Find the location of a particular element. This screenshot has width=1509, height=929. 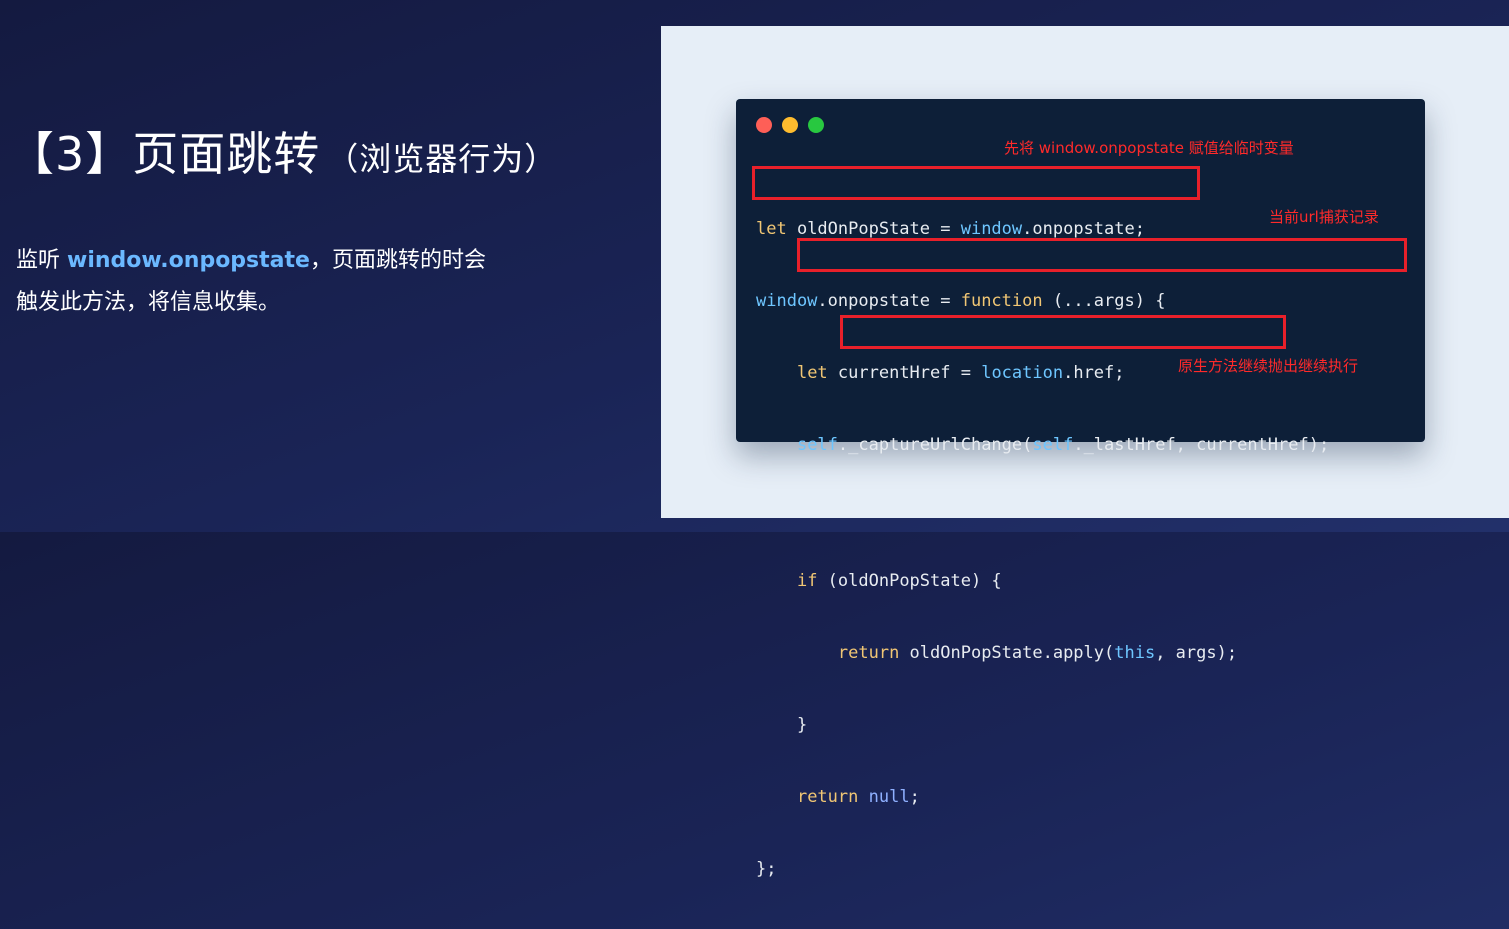

code-token: }; is located at coordinates (766, 869).